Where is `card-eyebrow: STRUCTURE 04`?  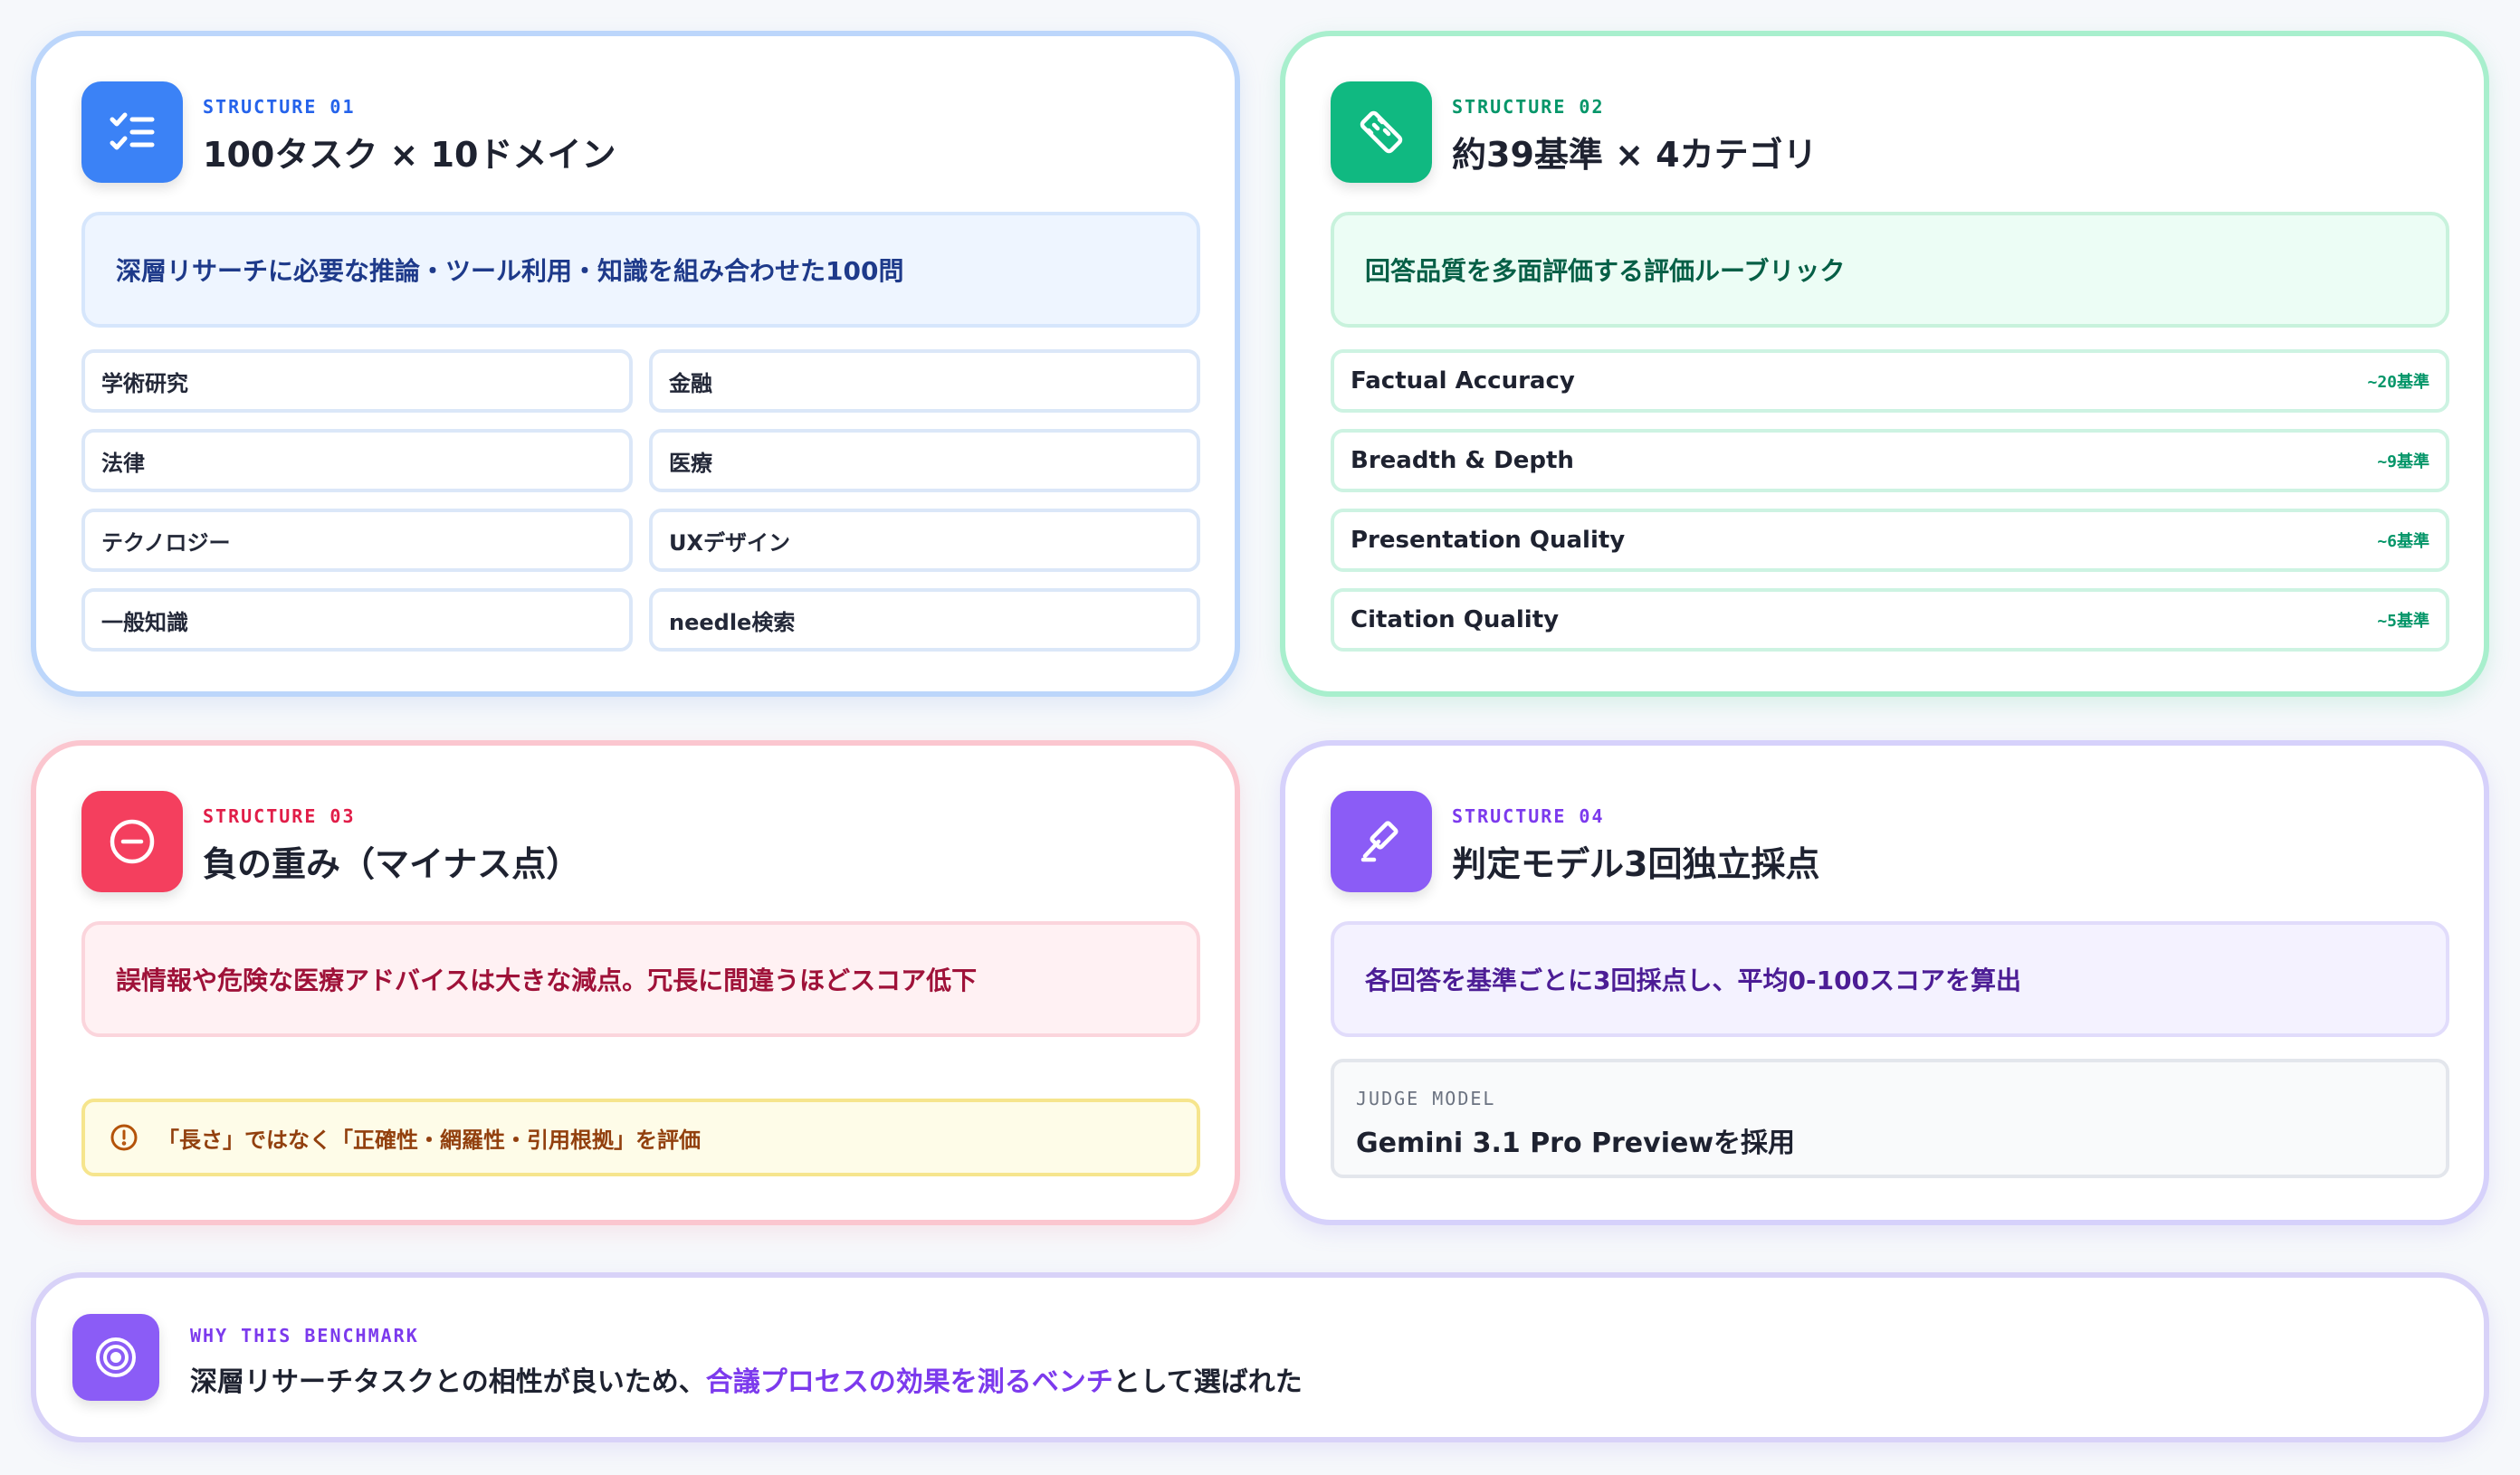 card-eyebrow: STRUCTURE 04 is located at coordinates (1529, 816).